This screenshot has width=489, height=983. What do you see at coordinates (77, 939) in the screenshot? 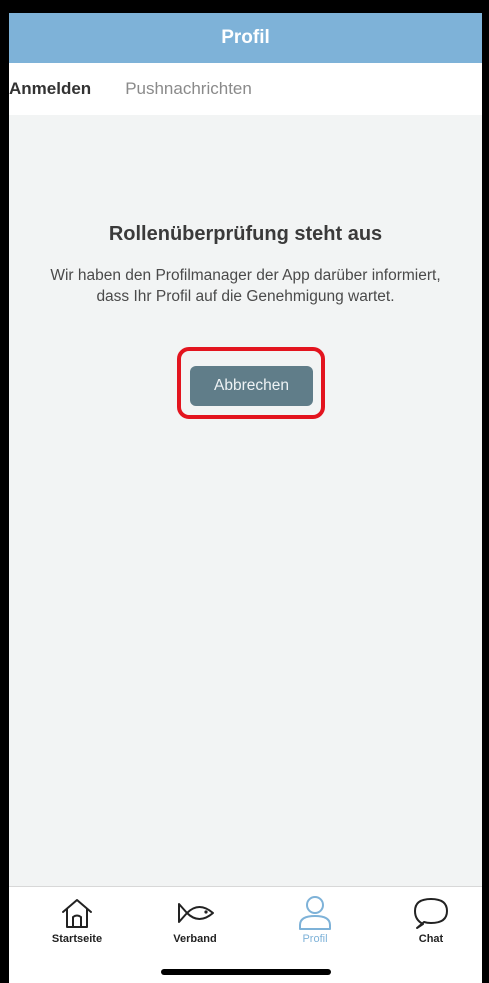
I see `tabbar-label: Startseite` at bounding box center [77, 939].